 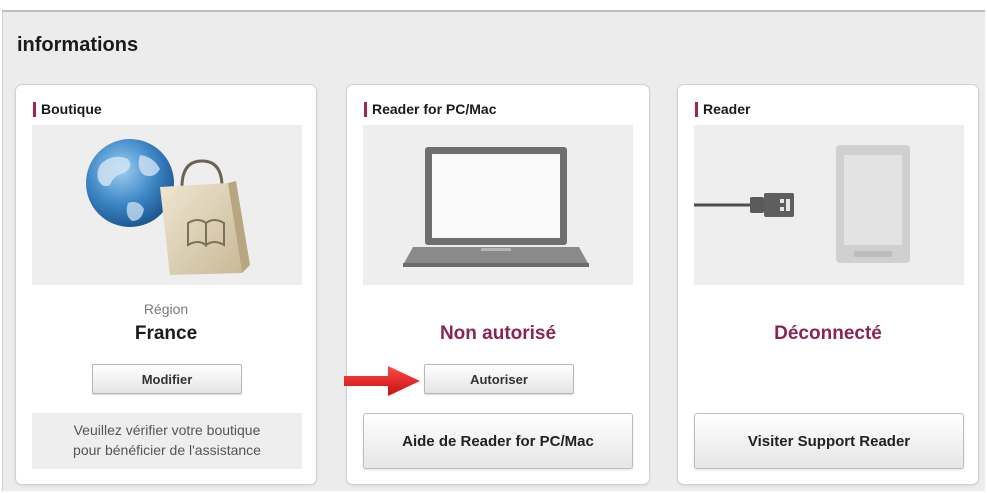 I want to click on laptop-icon, so click(x=496, y=207).